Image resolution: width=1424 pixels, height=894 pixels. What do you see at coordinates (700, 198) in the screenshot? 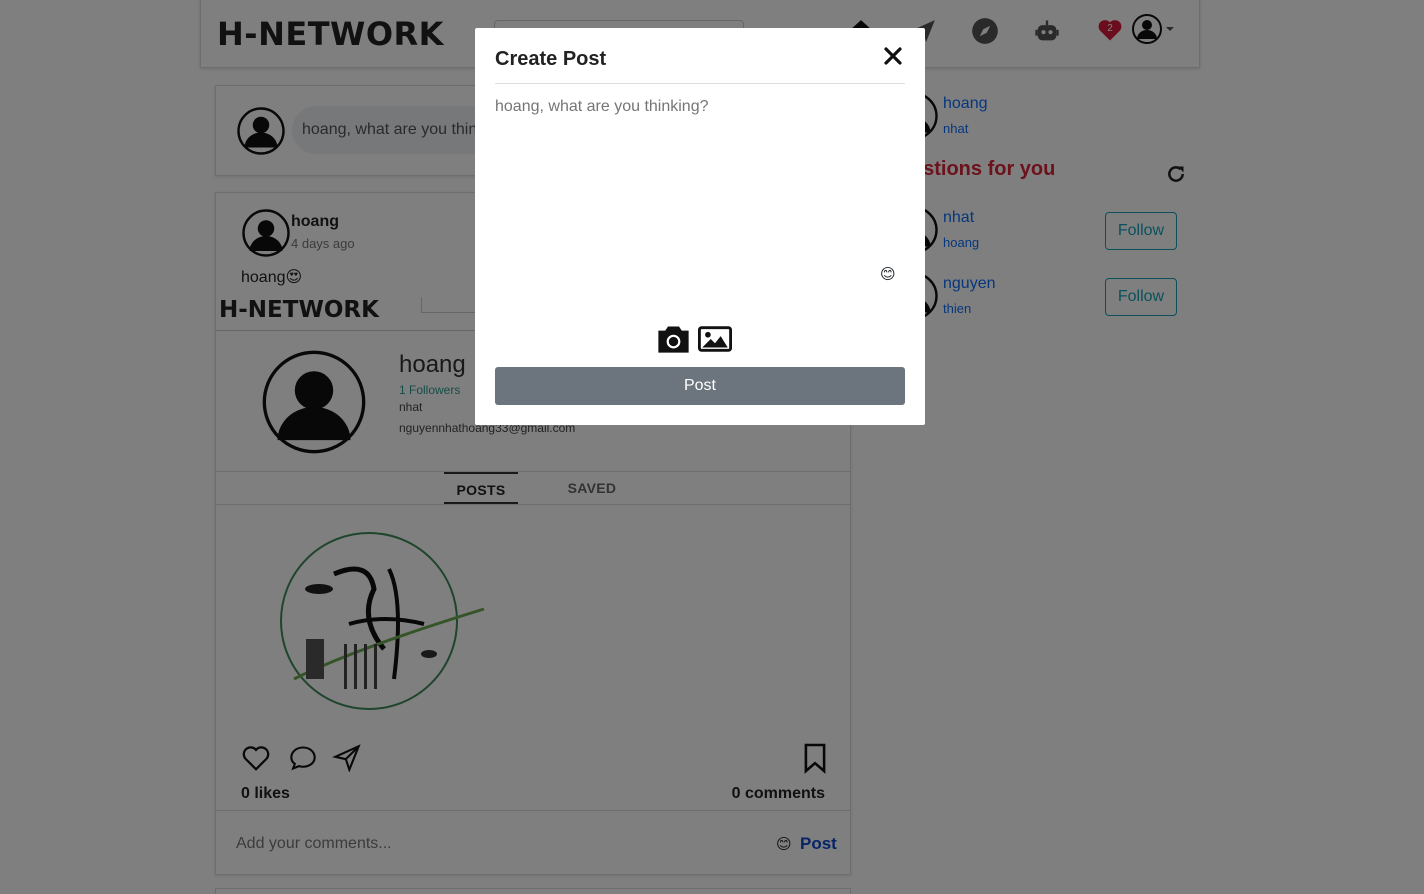
I see `post-content-textarea` at bounding box center [700, 198].